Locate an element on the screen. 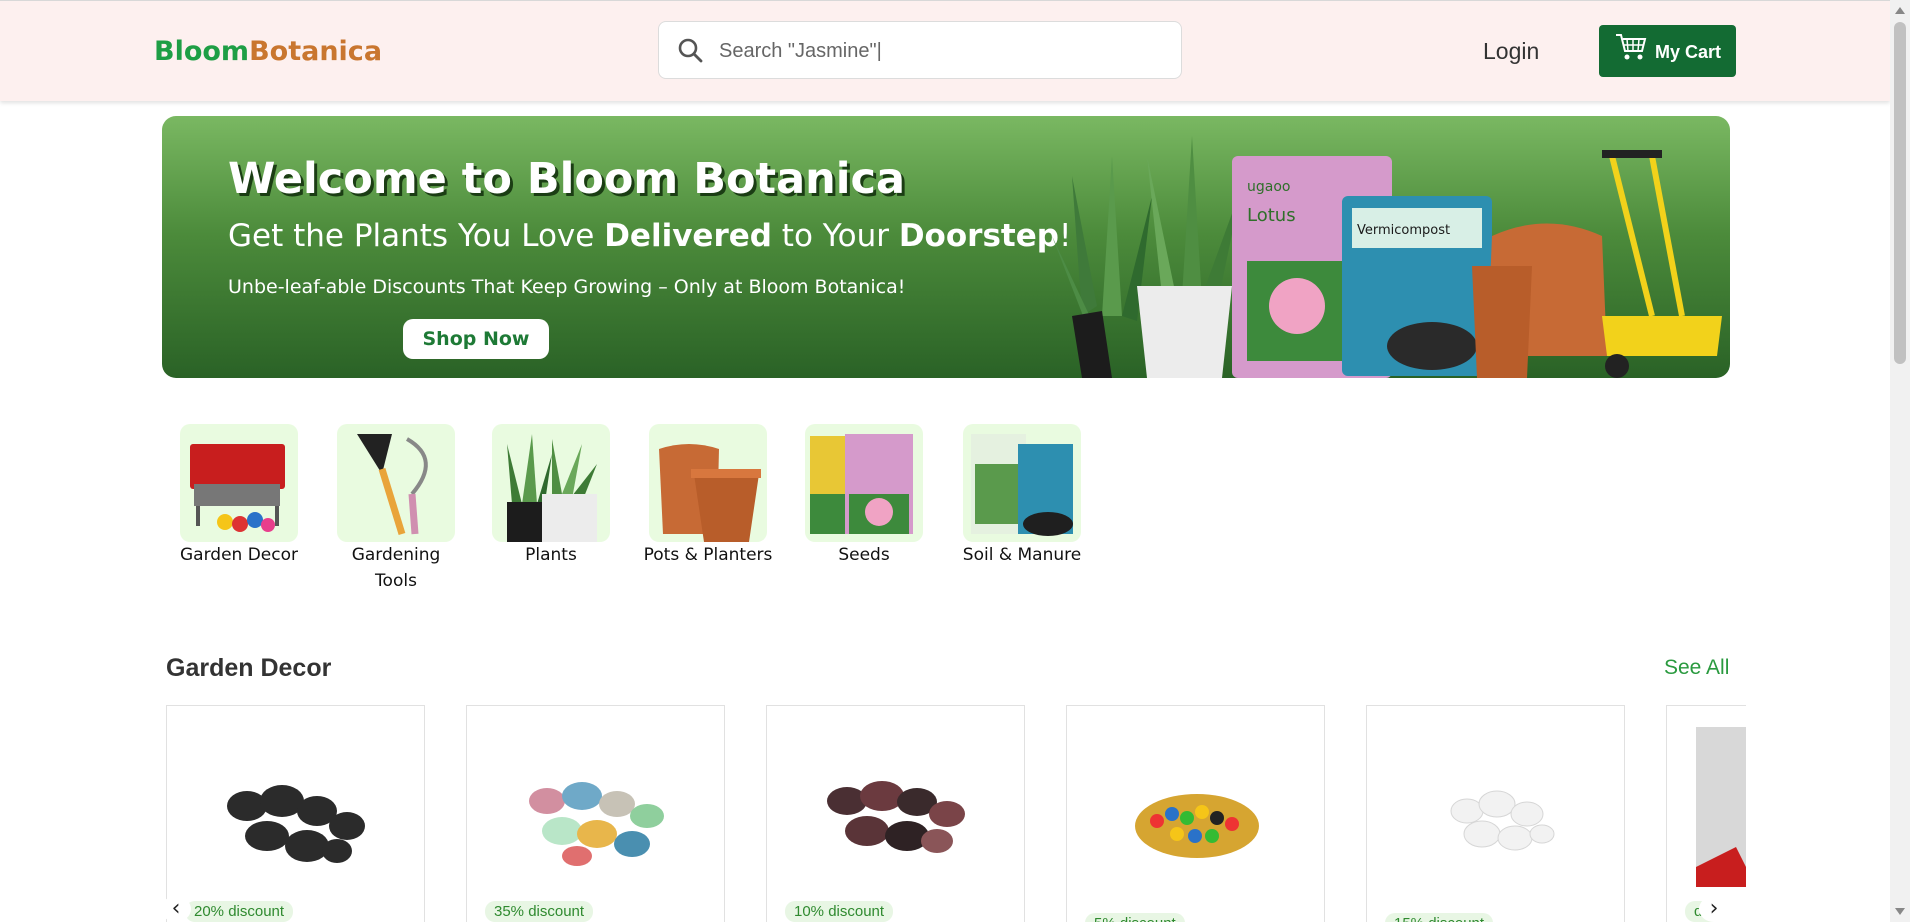 The height and width of the screenshot is (922, 1910). product-card: 15% discount is located at coordinates (1495, 813).